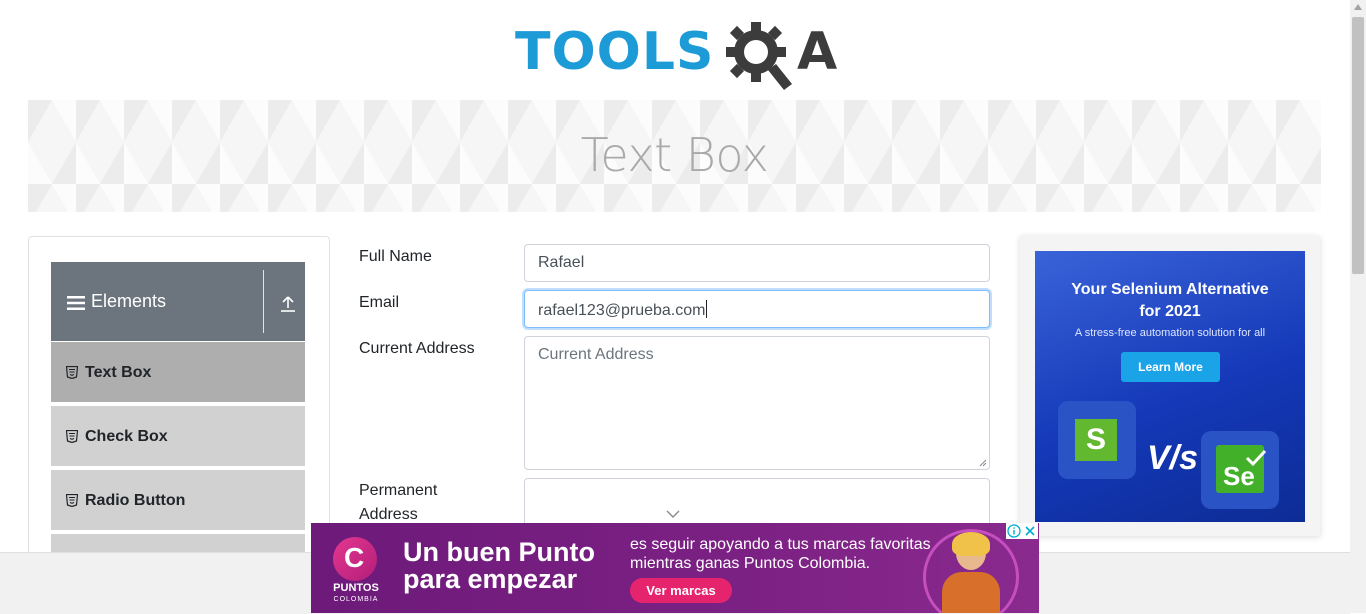  I want to click on hamburger-icon, so click(76, 303).